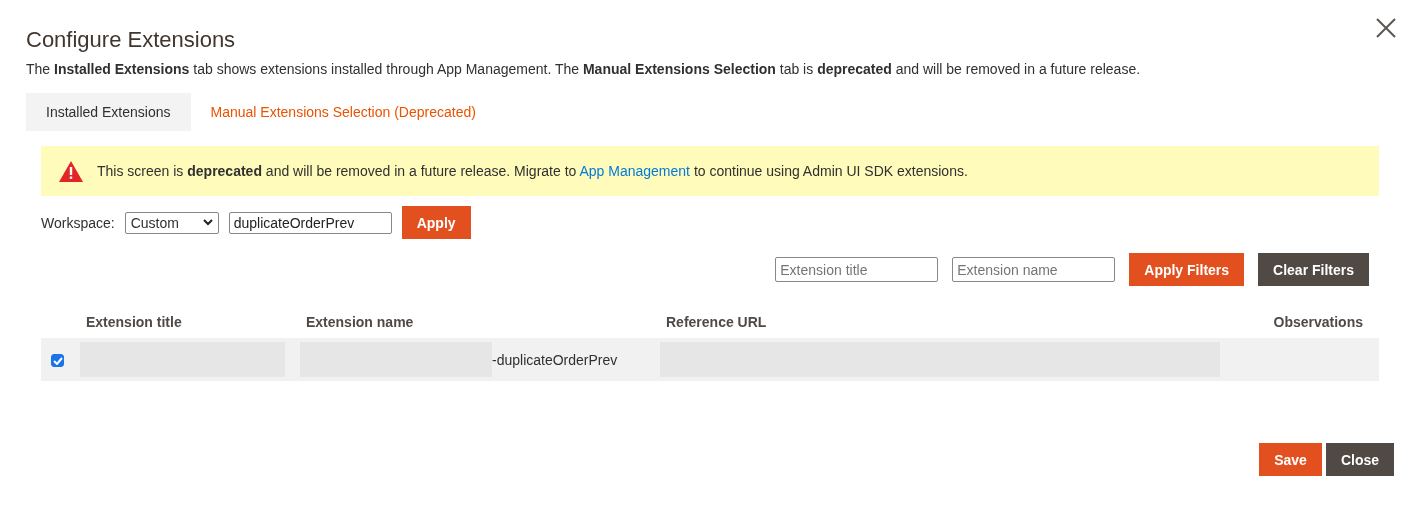 The width and height of the screenshot is (1424, 515). I want to click on dialog-title: Configure Extensions, so click(131, 40).